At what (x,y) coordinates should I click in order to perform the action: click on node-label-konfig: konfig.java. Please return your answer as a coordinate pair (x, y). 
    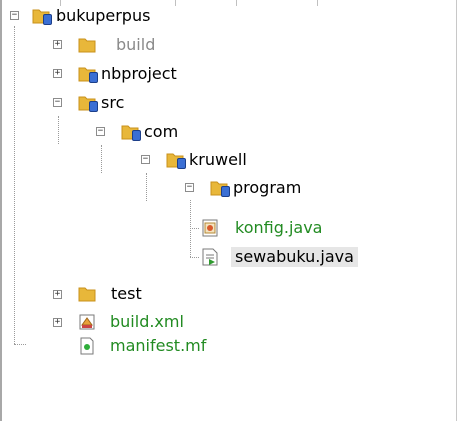
    Looking at the image, I should click on (278, 228).